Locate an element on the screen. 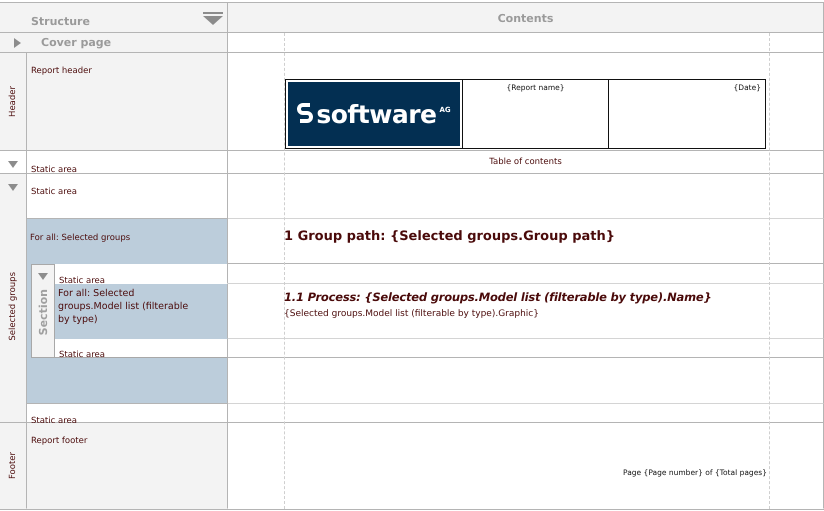  expand-icon is located at coordinates (17, 43).